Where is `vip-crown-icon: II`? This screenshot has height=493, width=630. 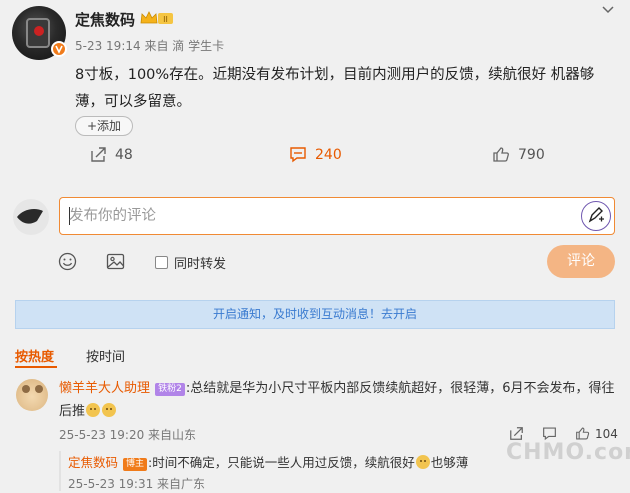 vip-crown-icon: II is located at coordinates (156, 17).